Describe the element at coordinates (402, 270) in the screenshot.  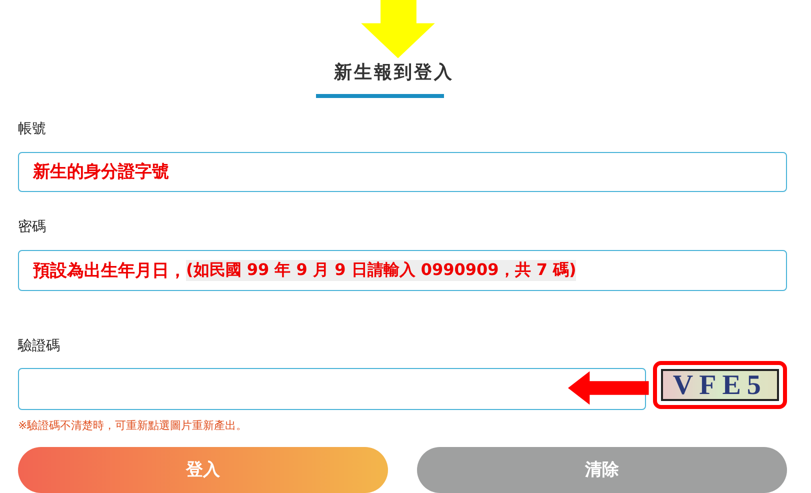
I see `input-field: 預設為出生年月日，(如民國 99 年 9 月 9 日請輸入 0990909，共 7 碼)` at that location.